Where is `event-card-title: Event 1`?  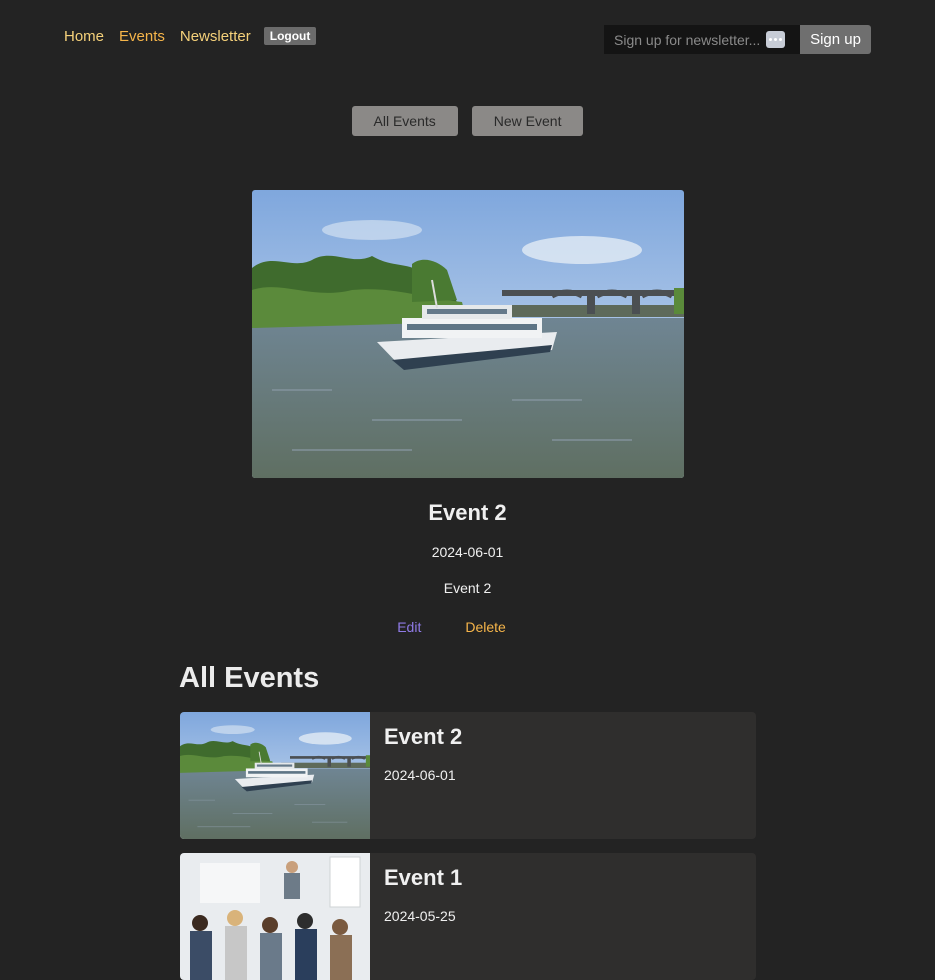
event-card-title: Event 1 is located at coordinates (423, 877).